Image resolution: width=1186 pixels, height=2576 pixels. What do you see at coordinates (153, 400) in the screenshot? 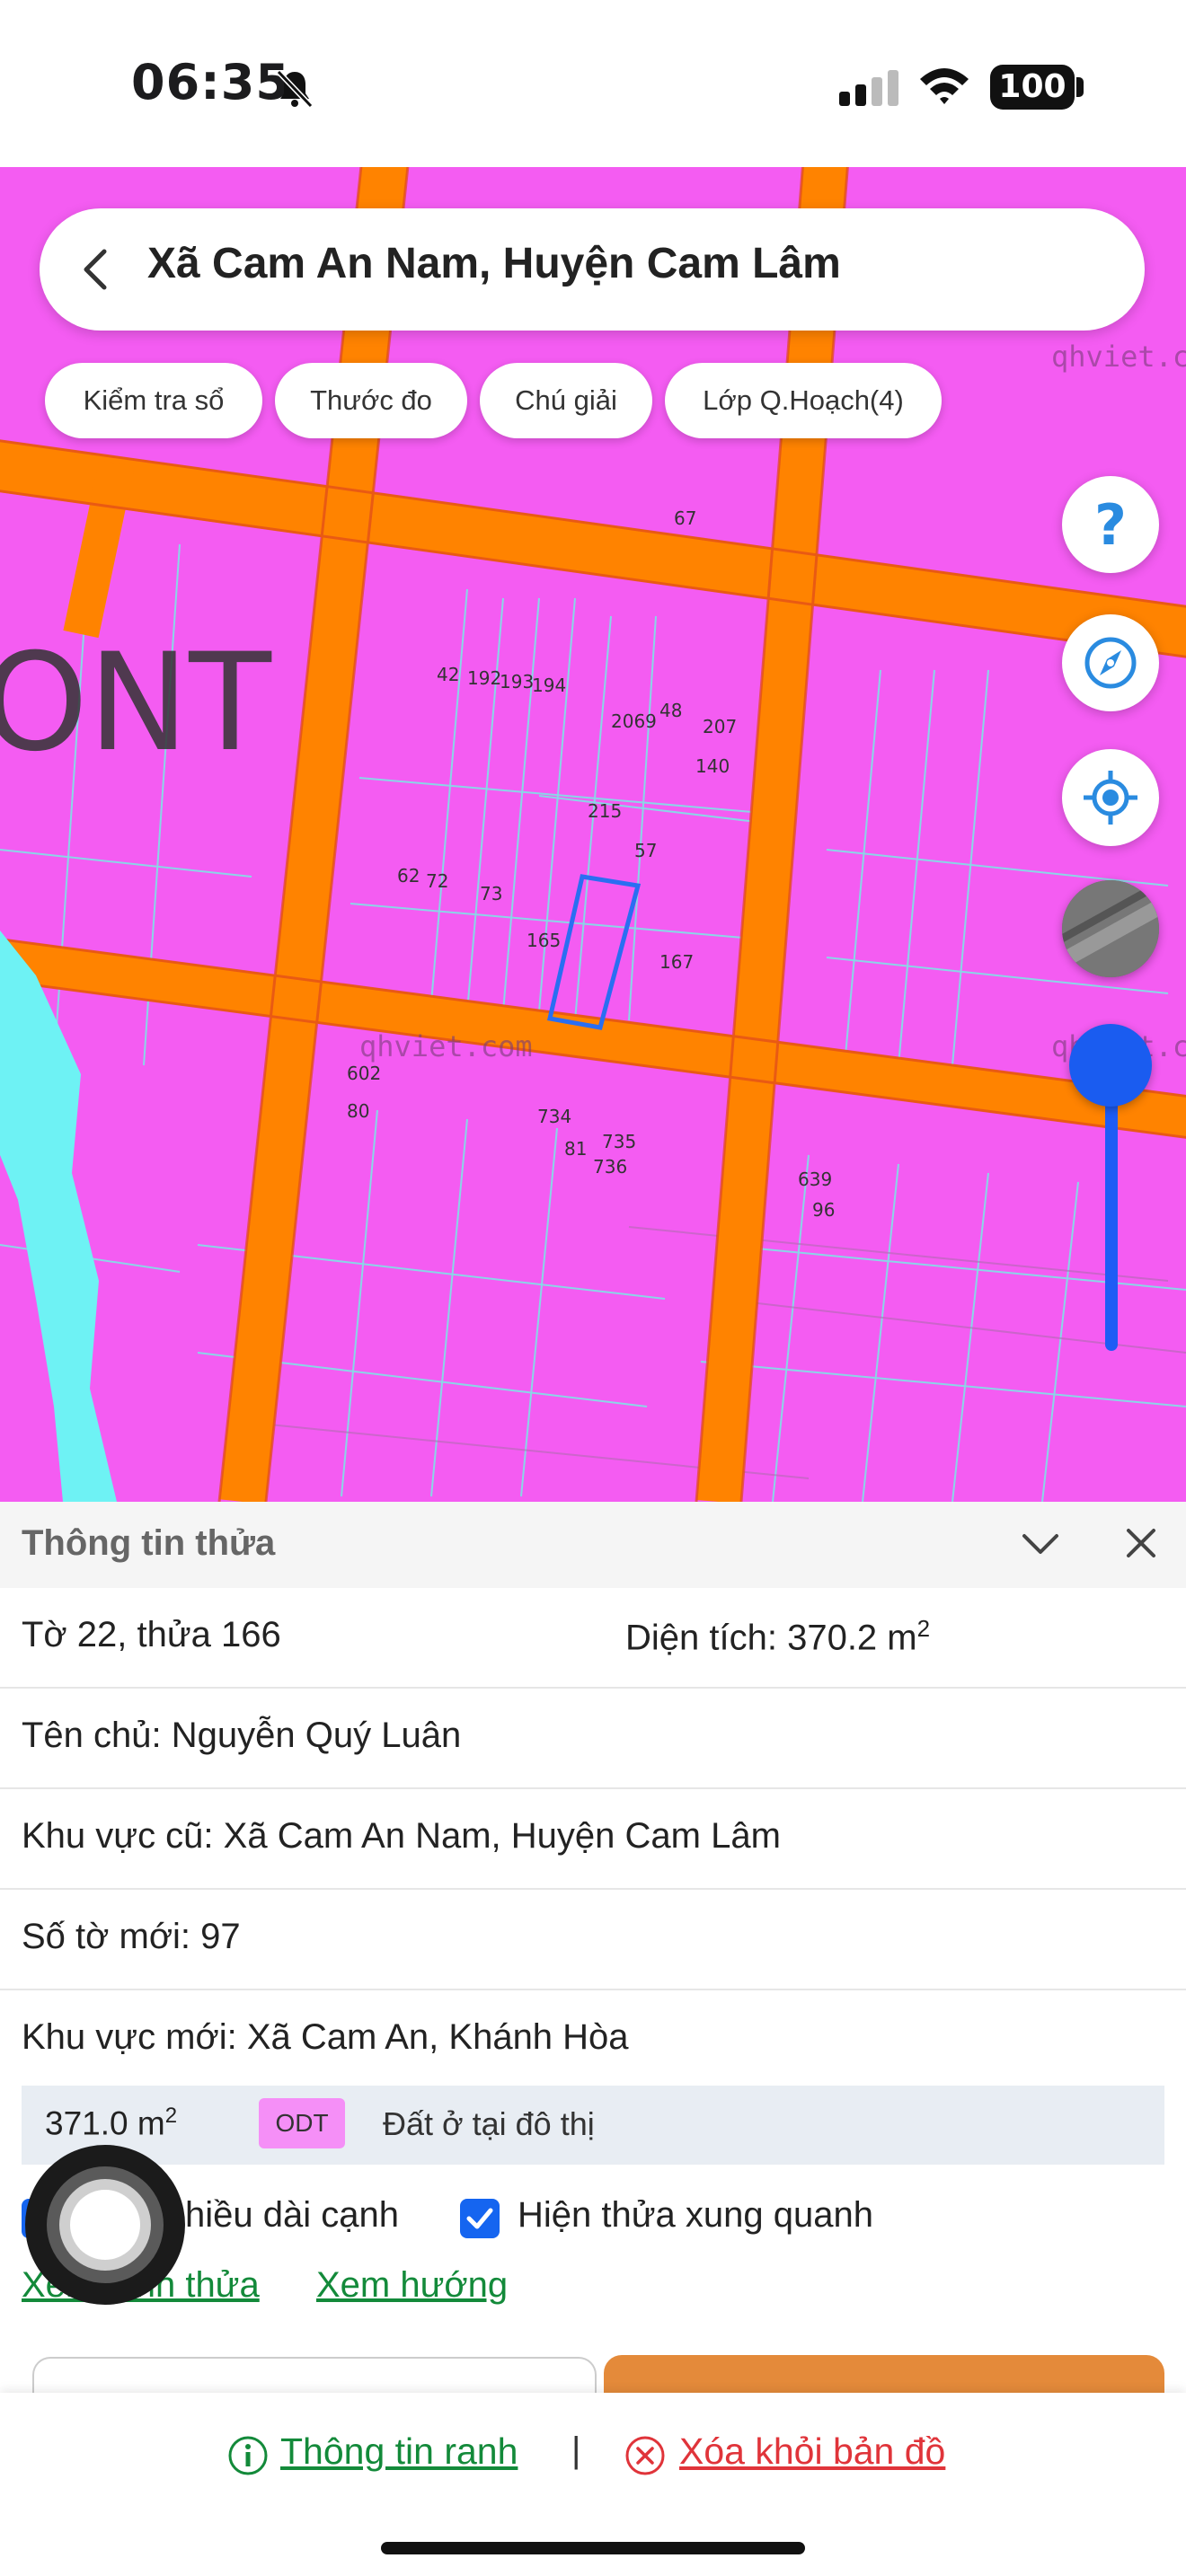
I see `chip-check-certificate: Kiểm tra sổ` at bounding box center [153, 400].